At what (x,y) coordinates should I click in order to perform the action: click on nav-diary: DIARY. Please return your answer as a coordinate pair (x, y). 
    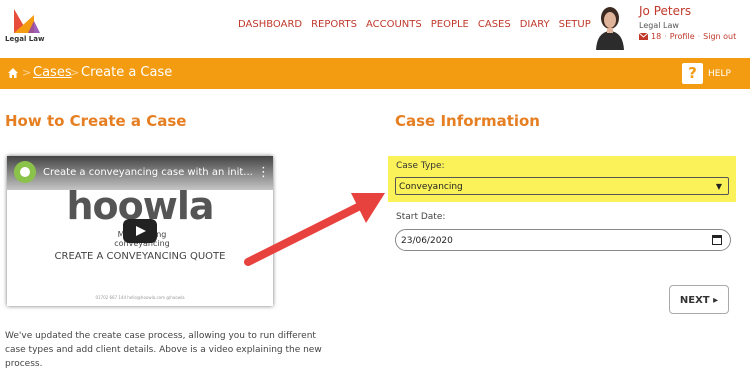
    Looking at the image, I should click on (535, 24).